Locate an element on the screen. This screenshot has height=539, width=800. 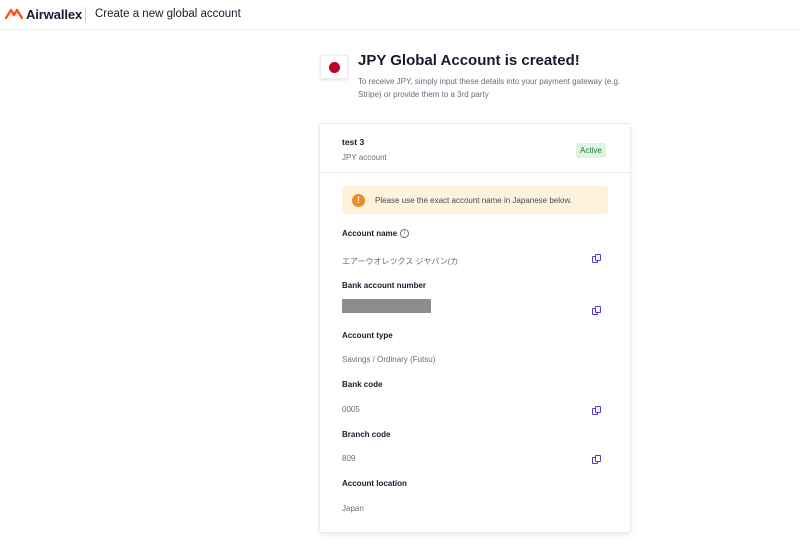
success-title: JPY Global Account is created! is located at coordinates (469, 60).